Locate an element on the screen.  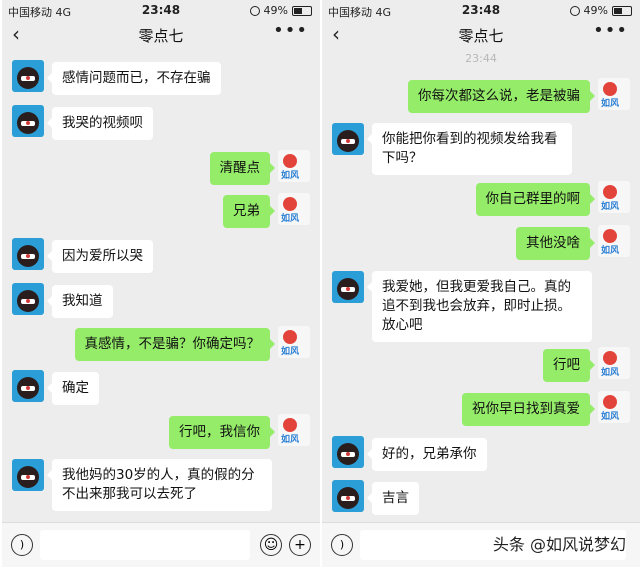
message-input is located at coordinates (145, 545).